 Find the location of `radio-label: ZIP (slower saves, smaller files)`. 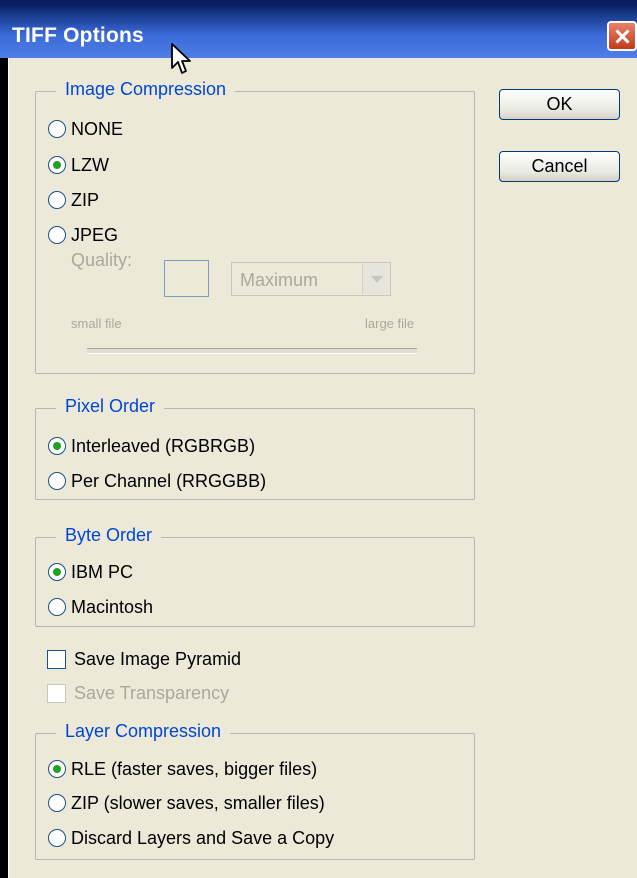

radio-label: ZIP (slower saves, smaller files) is located at coordinates (198, 802).